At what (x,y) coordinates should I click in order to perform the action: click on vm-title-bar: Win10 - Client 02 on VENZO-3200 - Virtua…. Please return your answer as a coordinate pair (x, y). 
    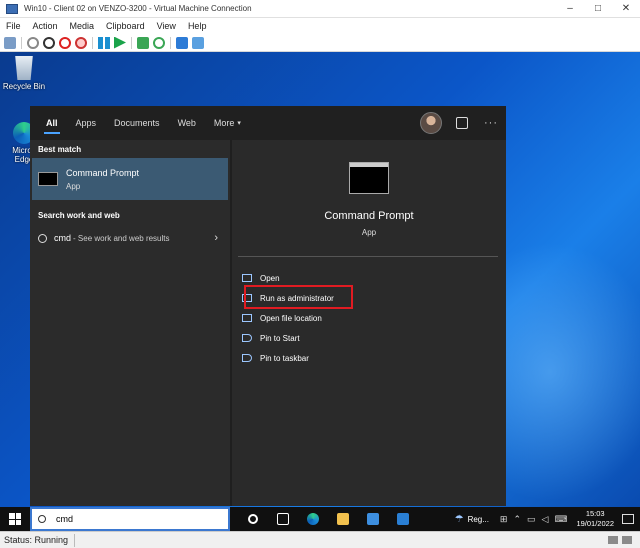
    Looking at the image, I should click on (320, 9).